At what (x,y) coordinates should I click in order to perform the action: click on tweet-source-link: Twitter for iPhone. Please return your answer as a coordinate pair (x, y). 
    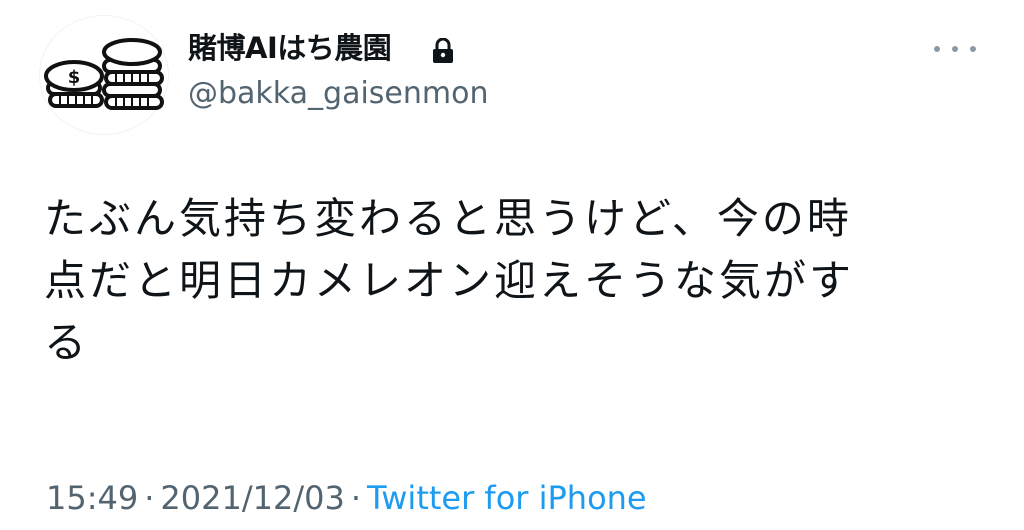
    Looking at the image, I should click on (507, 498).